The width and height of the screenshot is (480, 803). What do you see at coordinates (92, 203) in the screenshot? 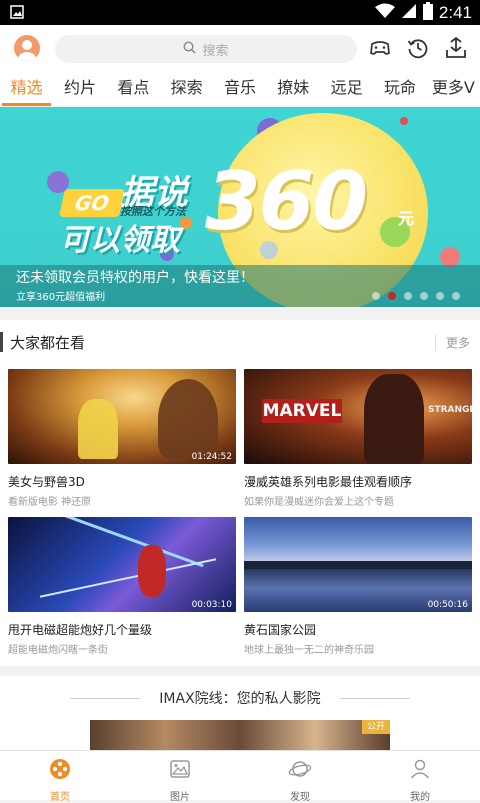
I see `banner-go-badge: GO` at bounding box center [92, 203].